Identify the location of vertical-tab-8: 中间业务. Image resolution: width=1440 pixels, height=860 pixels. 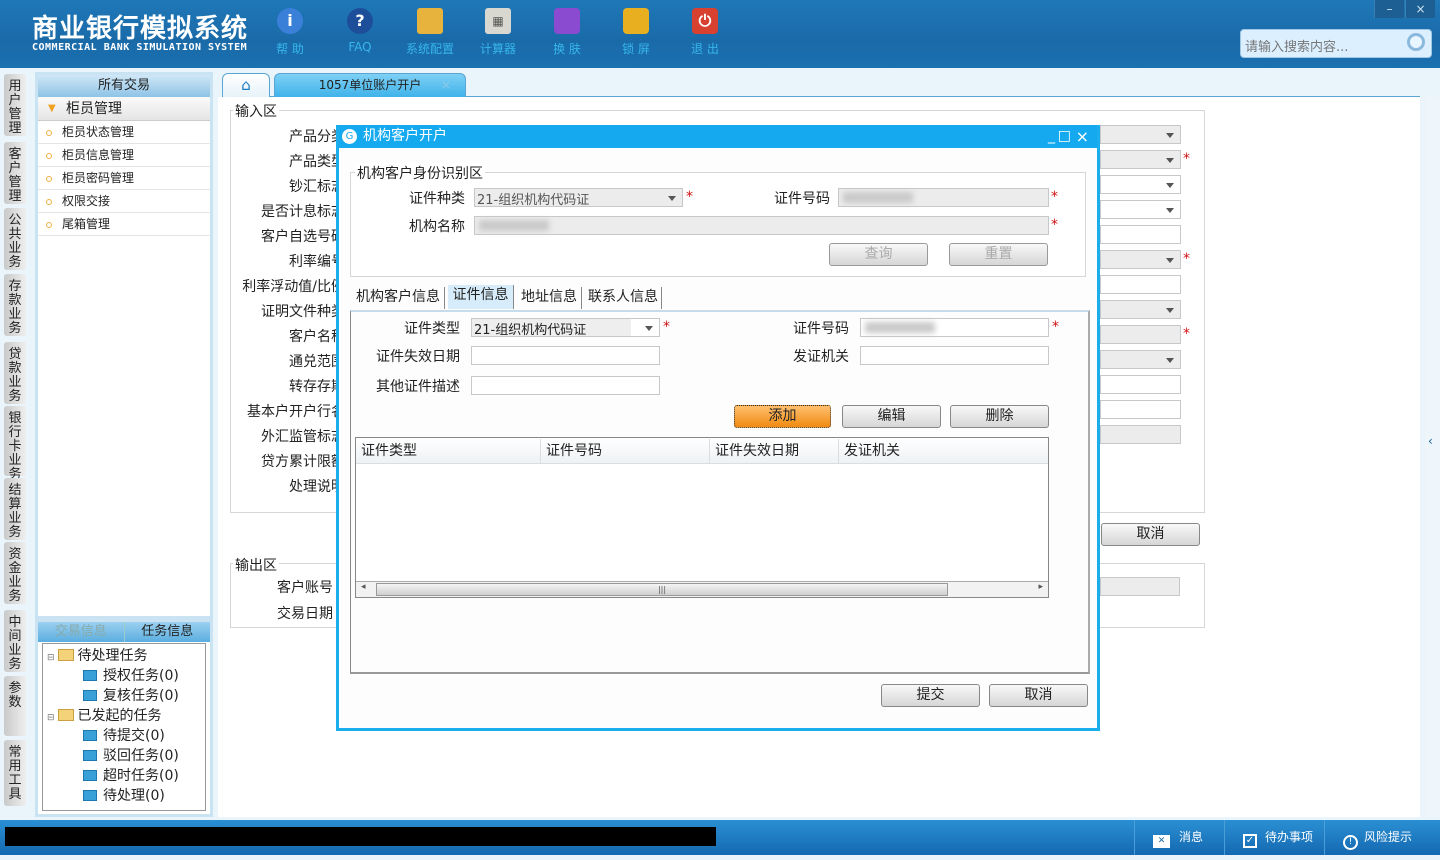
(15, 641).